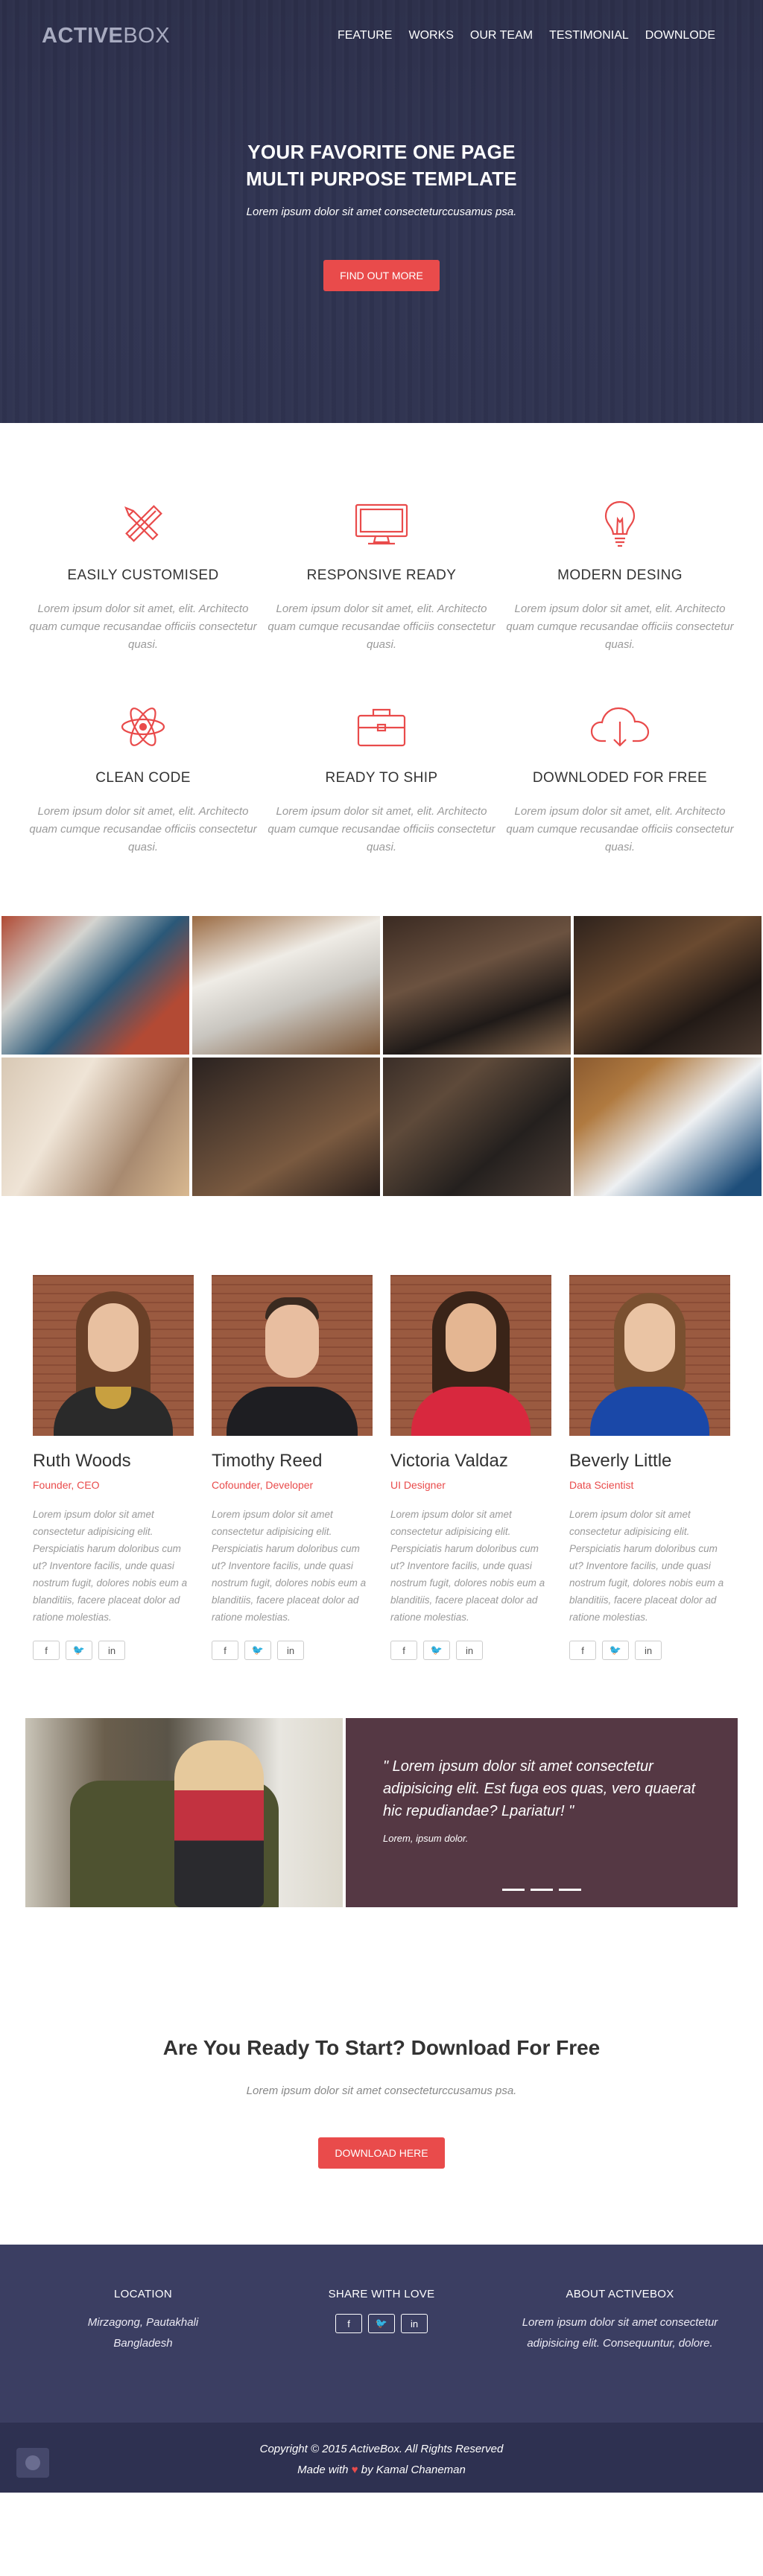 The height and width of the screenshot is (2576, 763). What do you see at coordinates (620, 727) in the screenshot?
I see `cloud-download-icon` at bounding box center [620, 727].